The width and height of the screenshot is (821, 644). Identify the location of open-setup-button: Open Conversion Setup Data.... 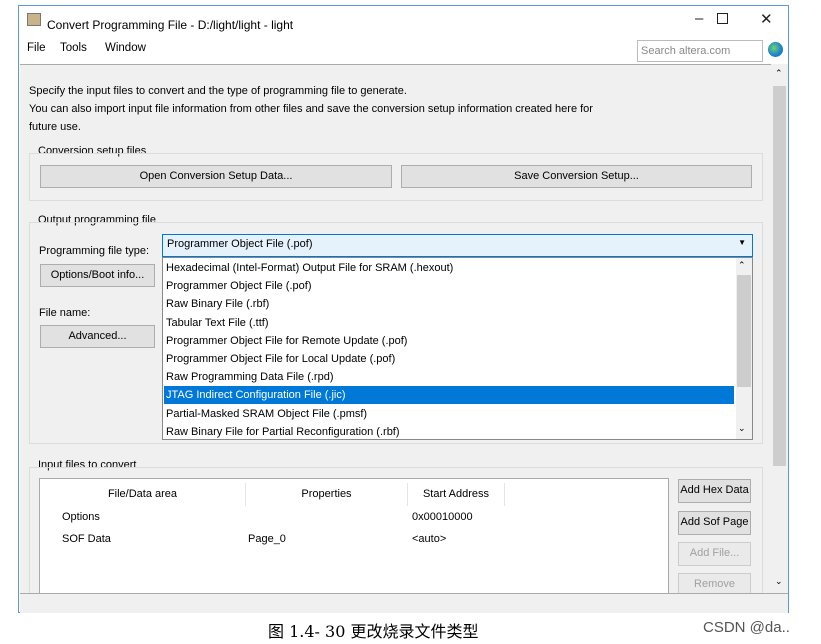
(216, 176).